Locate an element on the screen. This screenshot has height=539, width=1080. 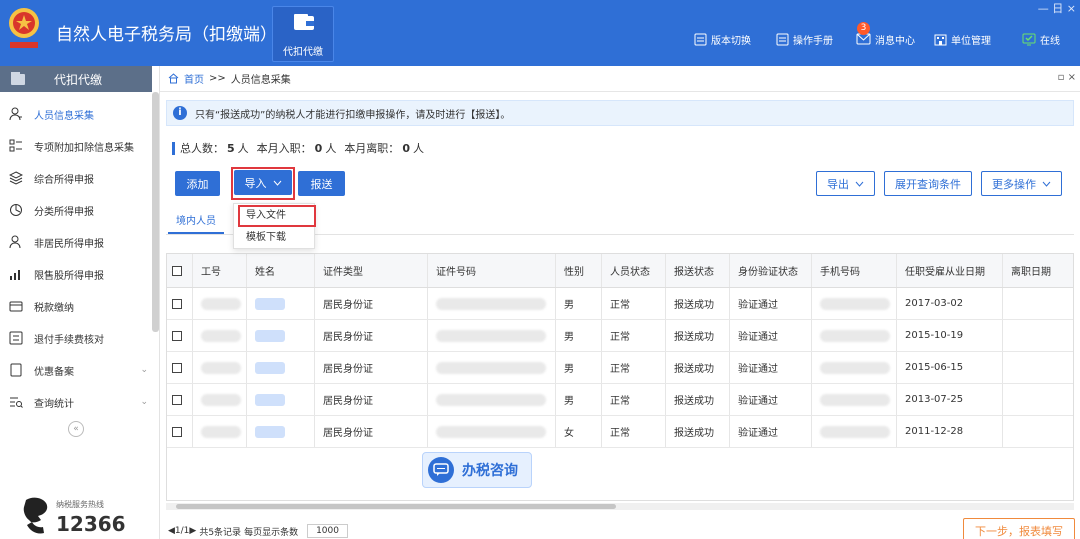
employee-id-cell is located at coordinates (220, 335).